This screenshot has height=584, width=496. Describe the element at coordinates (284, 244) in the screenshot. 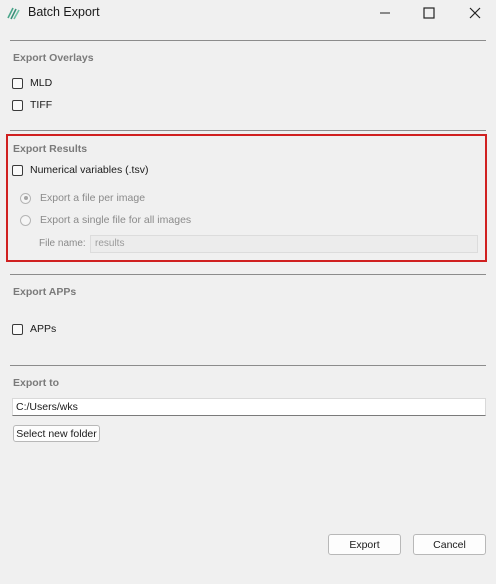

I see `file-name-input: results` at that location.